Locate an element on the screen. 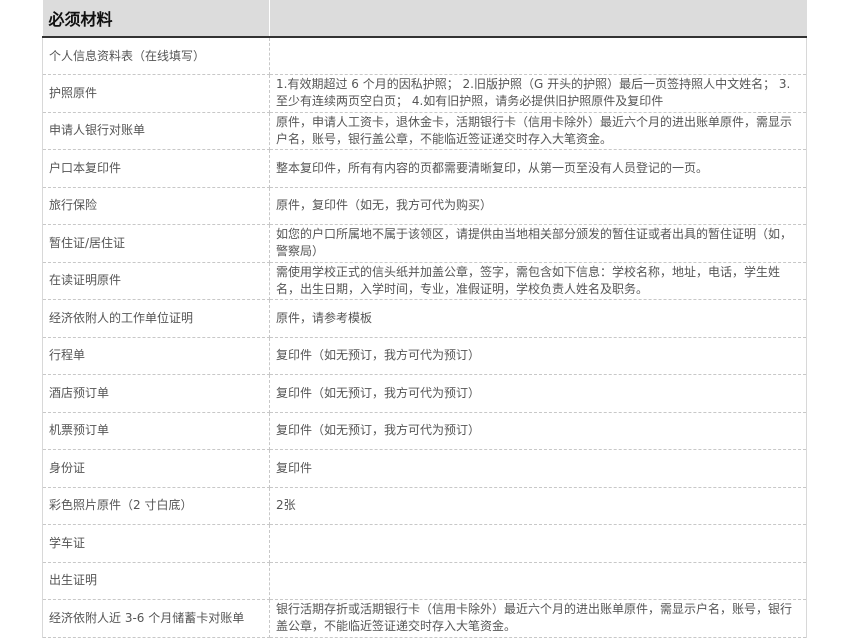 This screenshot has width=850, height=639. material-name: 个人信息资料表（在线填写） is located at coordinates (156, 55).